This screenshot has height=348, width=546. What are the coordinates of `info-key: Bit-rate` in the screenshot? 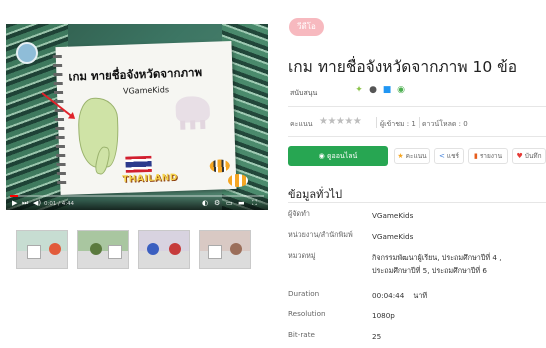 It's located at (301, 334).